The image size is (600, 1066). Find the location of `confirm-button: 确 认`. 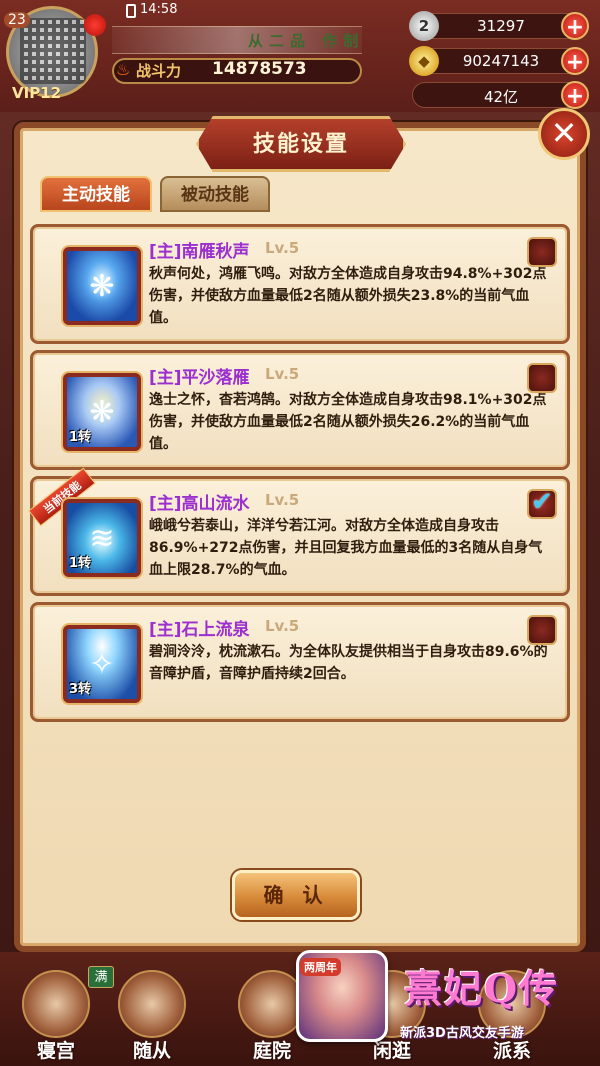

confirm-button: 确 认 is located at coordinates (296, 895).